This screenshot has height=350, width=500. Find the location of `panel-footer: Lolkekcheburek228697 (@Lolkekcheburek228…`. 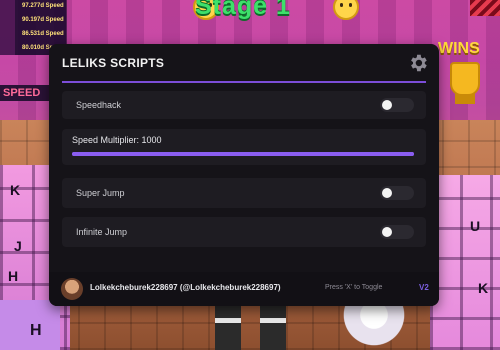

panel-footer: Lolkekcheburek228697 (@Lolkekcheburek228… is located at coordinates (244, 289).